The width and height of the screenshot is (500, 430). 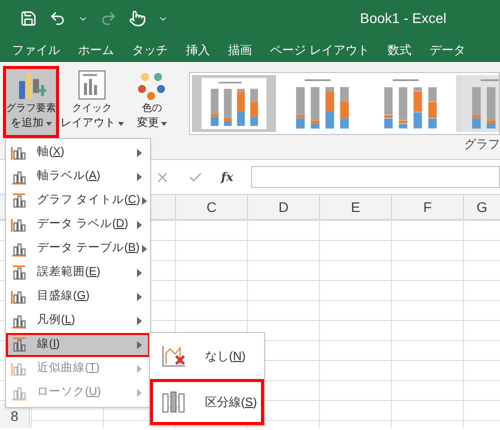 I want to click on group-label: グラフ, so click(x=482, y=144).